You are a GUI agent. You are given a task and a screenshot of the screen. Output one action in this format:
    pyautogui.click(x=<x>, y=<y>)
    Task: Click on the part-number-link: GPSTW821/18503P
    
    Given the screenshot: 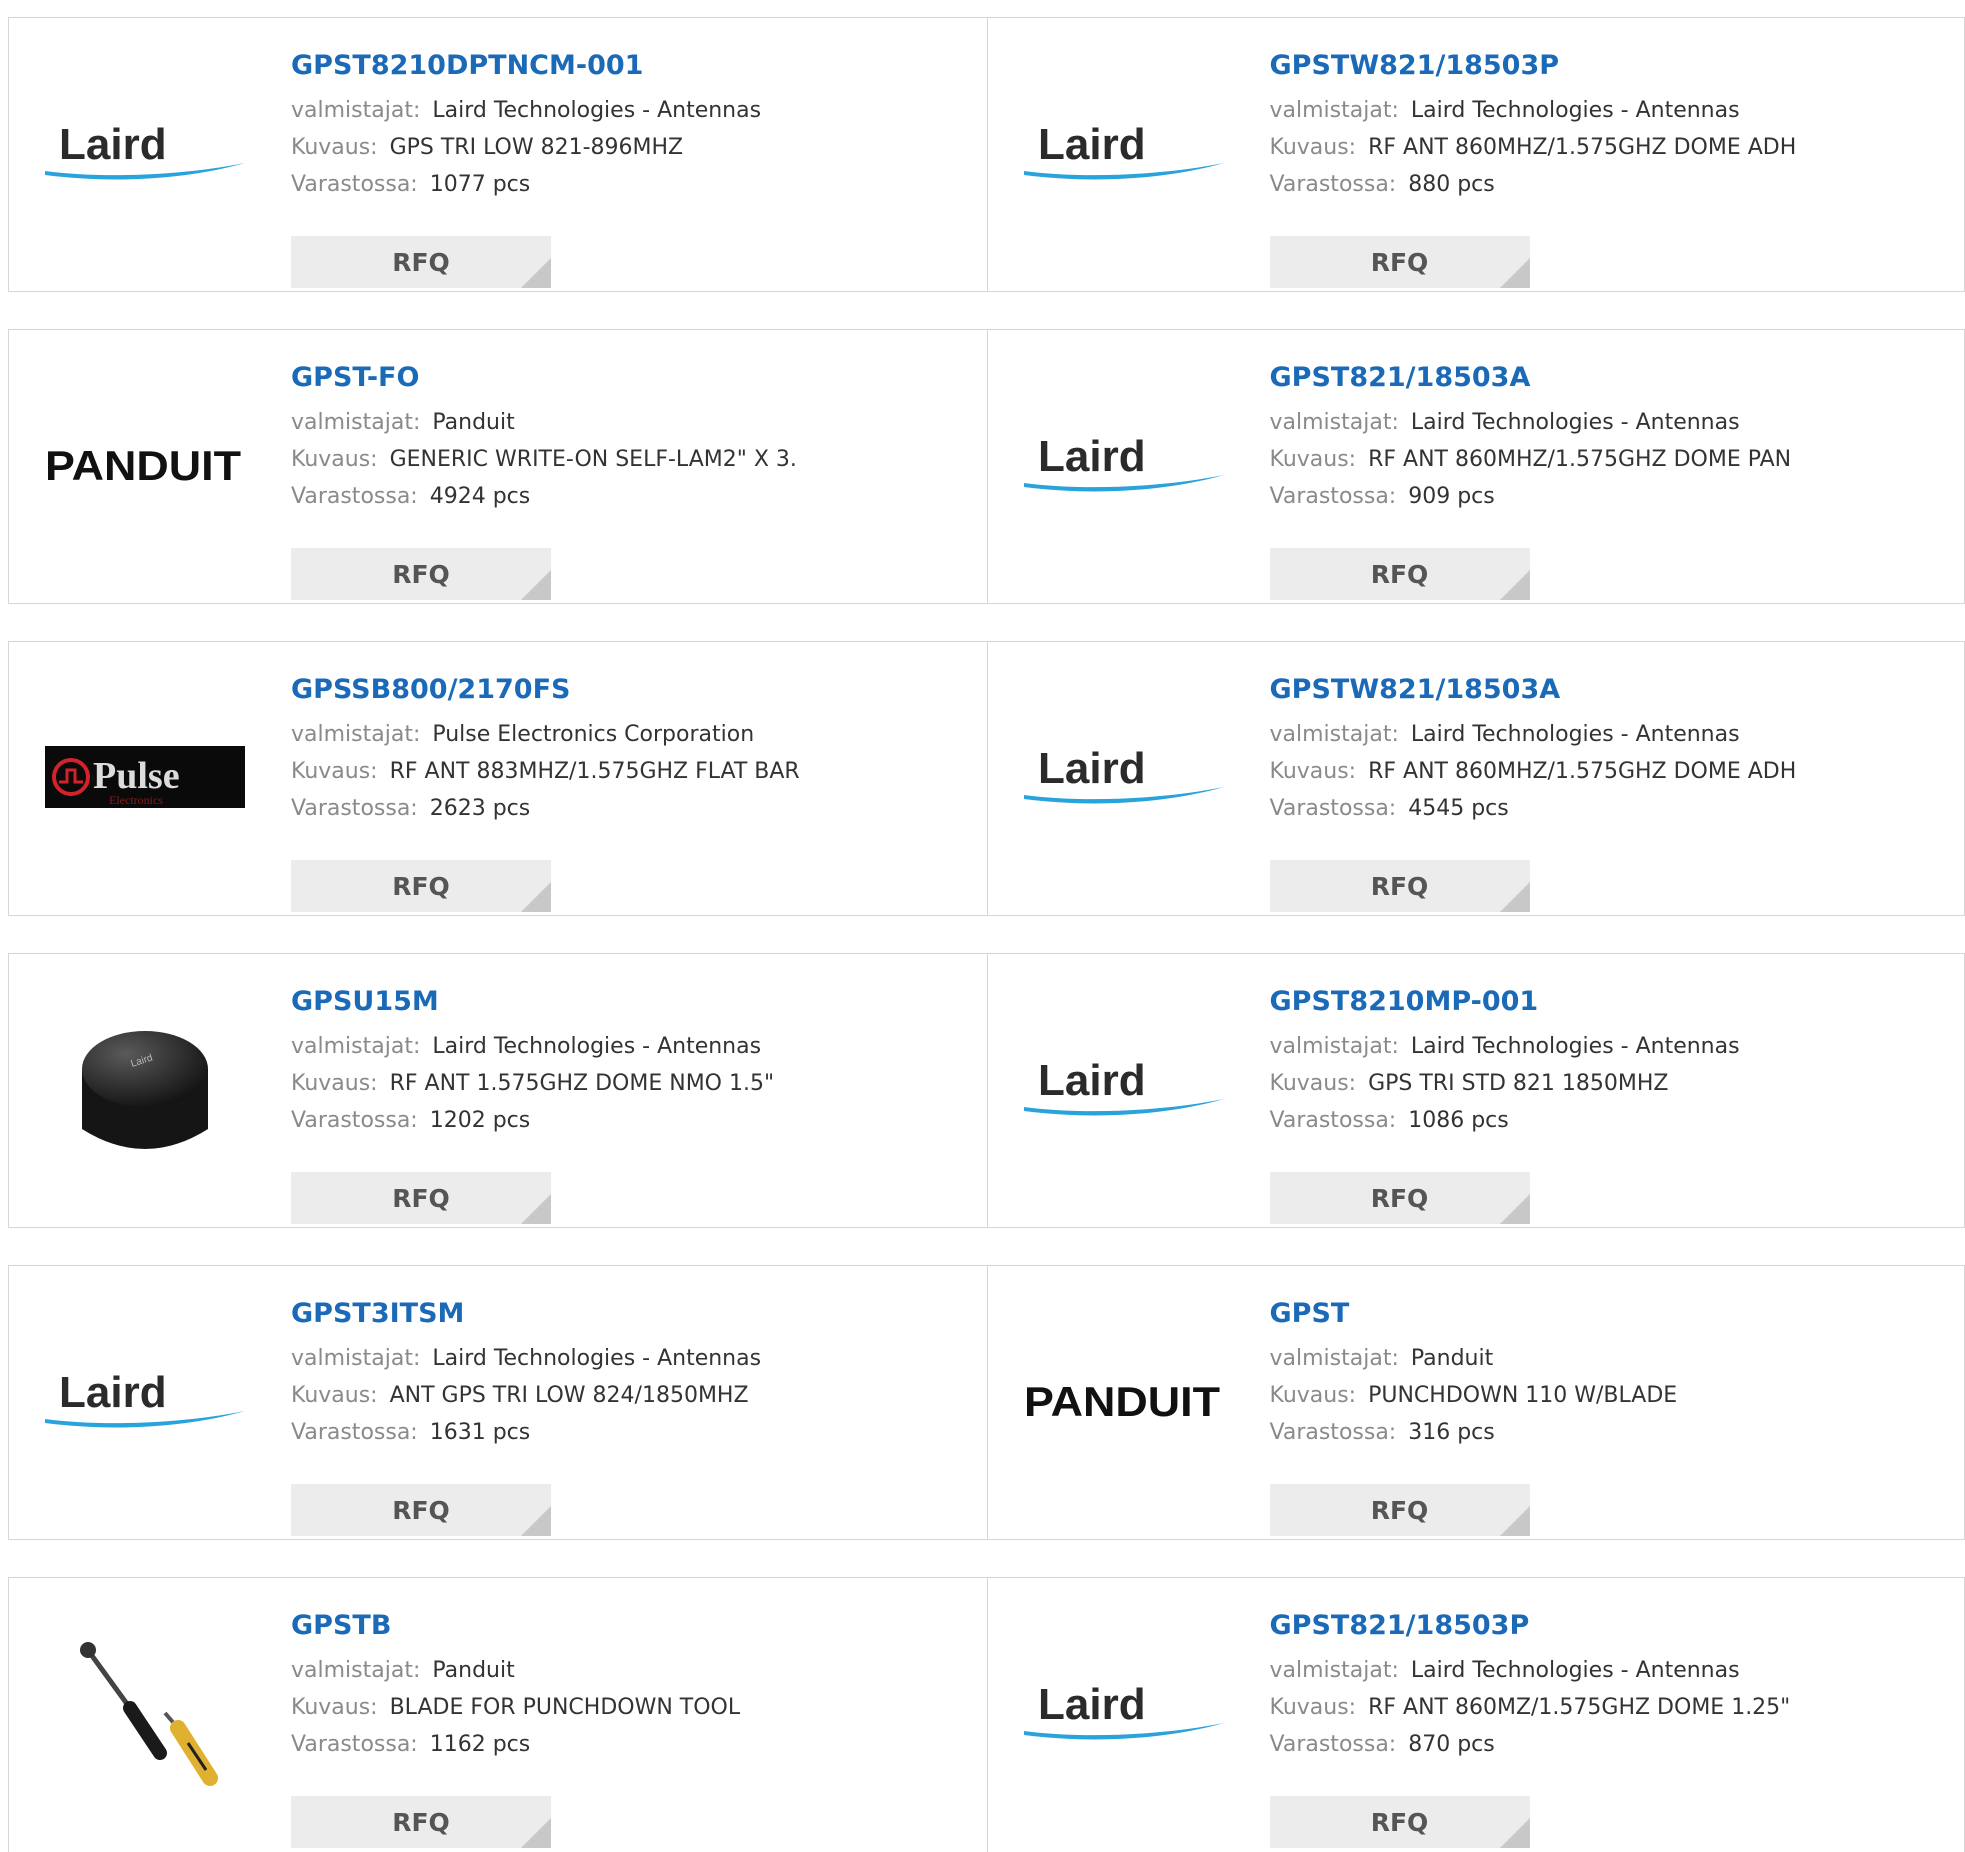 What is the action you would take?
    pyautogui.click(x=1612, y=66)
    